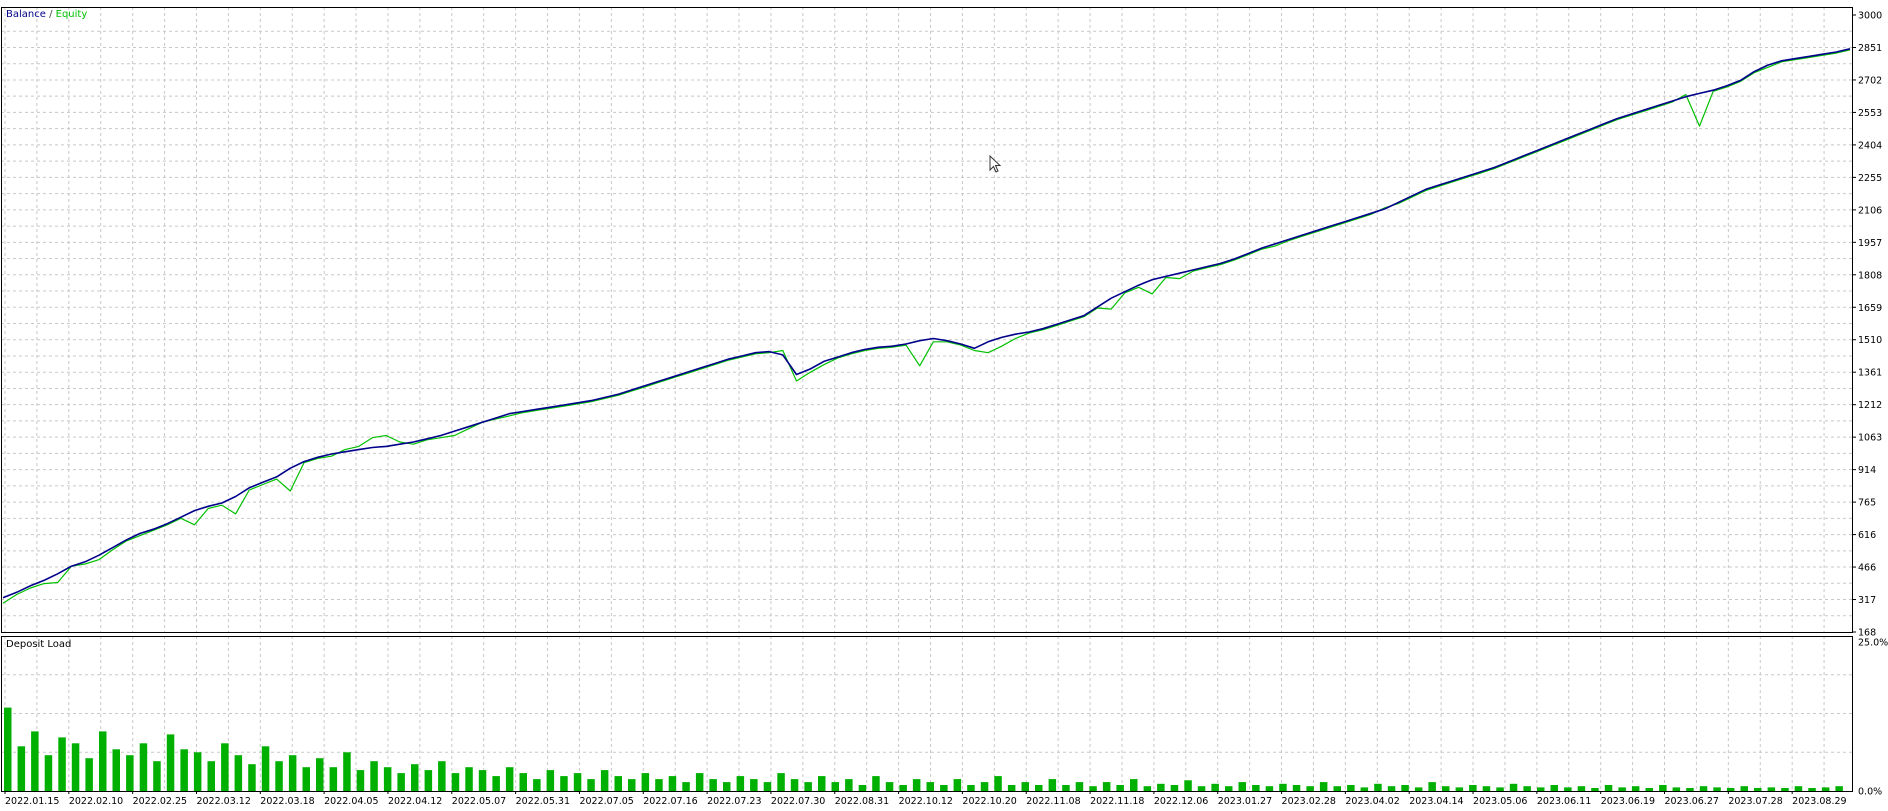 This screenshot has height=811, width=1888. Describe the element at coordinates (670, 801) in the screenshot. I see `x-tick-label: 2022.07.16` at that location.